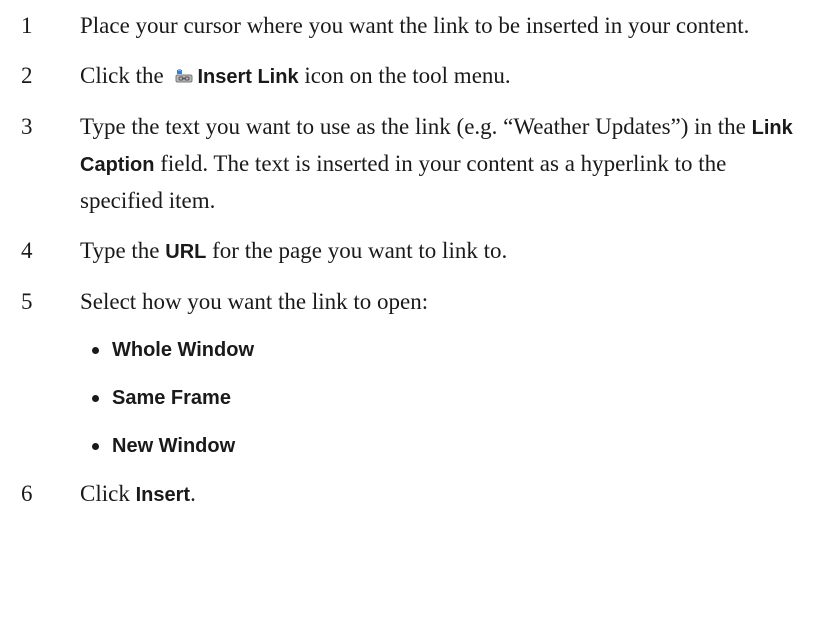 The width and height of the screenshot is (814, 618). I want to click on option-label: Whole Window, so click(183, 349).